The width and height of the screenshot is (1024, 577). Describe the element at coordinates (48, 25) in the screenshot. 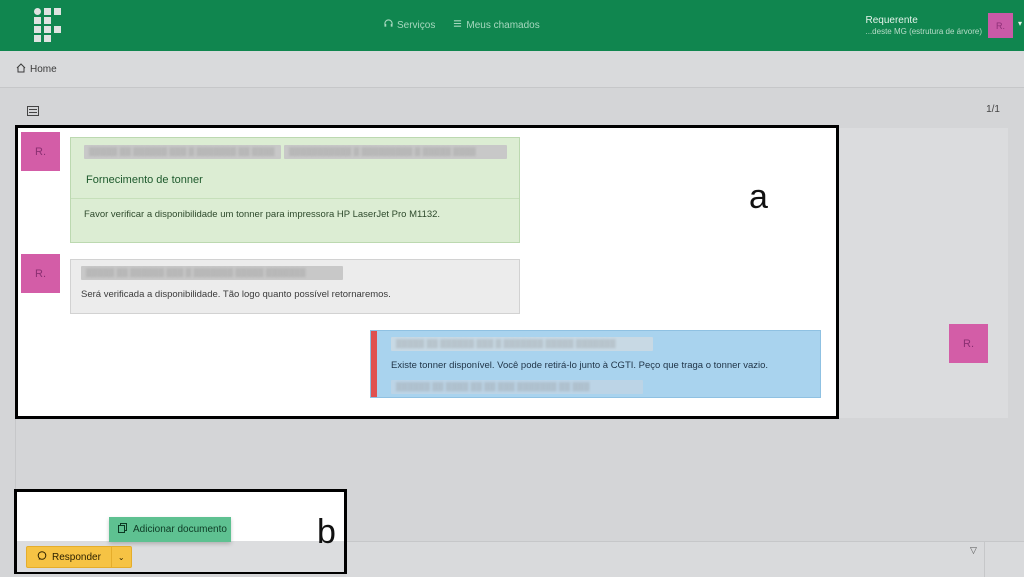

I see `institution-logo` at that location.